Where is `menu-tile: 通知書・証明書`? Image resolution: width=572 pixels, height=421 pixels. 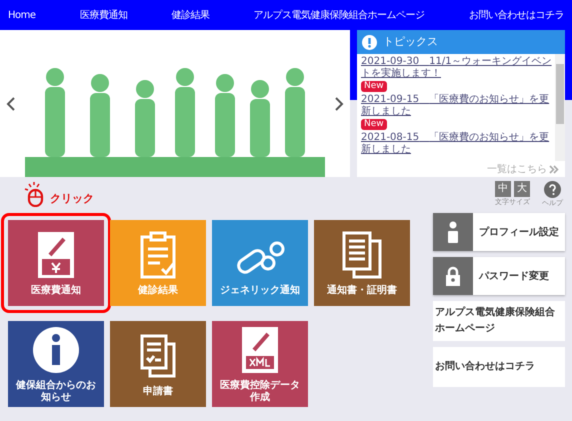 menu-tile: 通知書・証明書 is located at coordinates (362, 263).